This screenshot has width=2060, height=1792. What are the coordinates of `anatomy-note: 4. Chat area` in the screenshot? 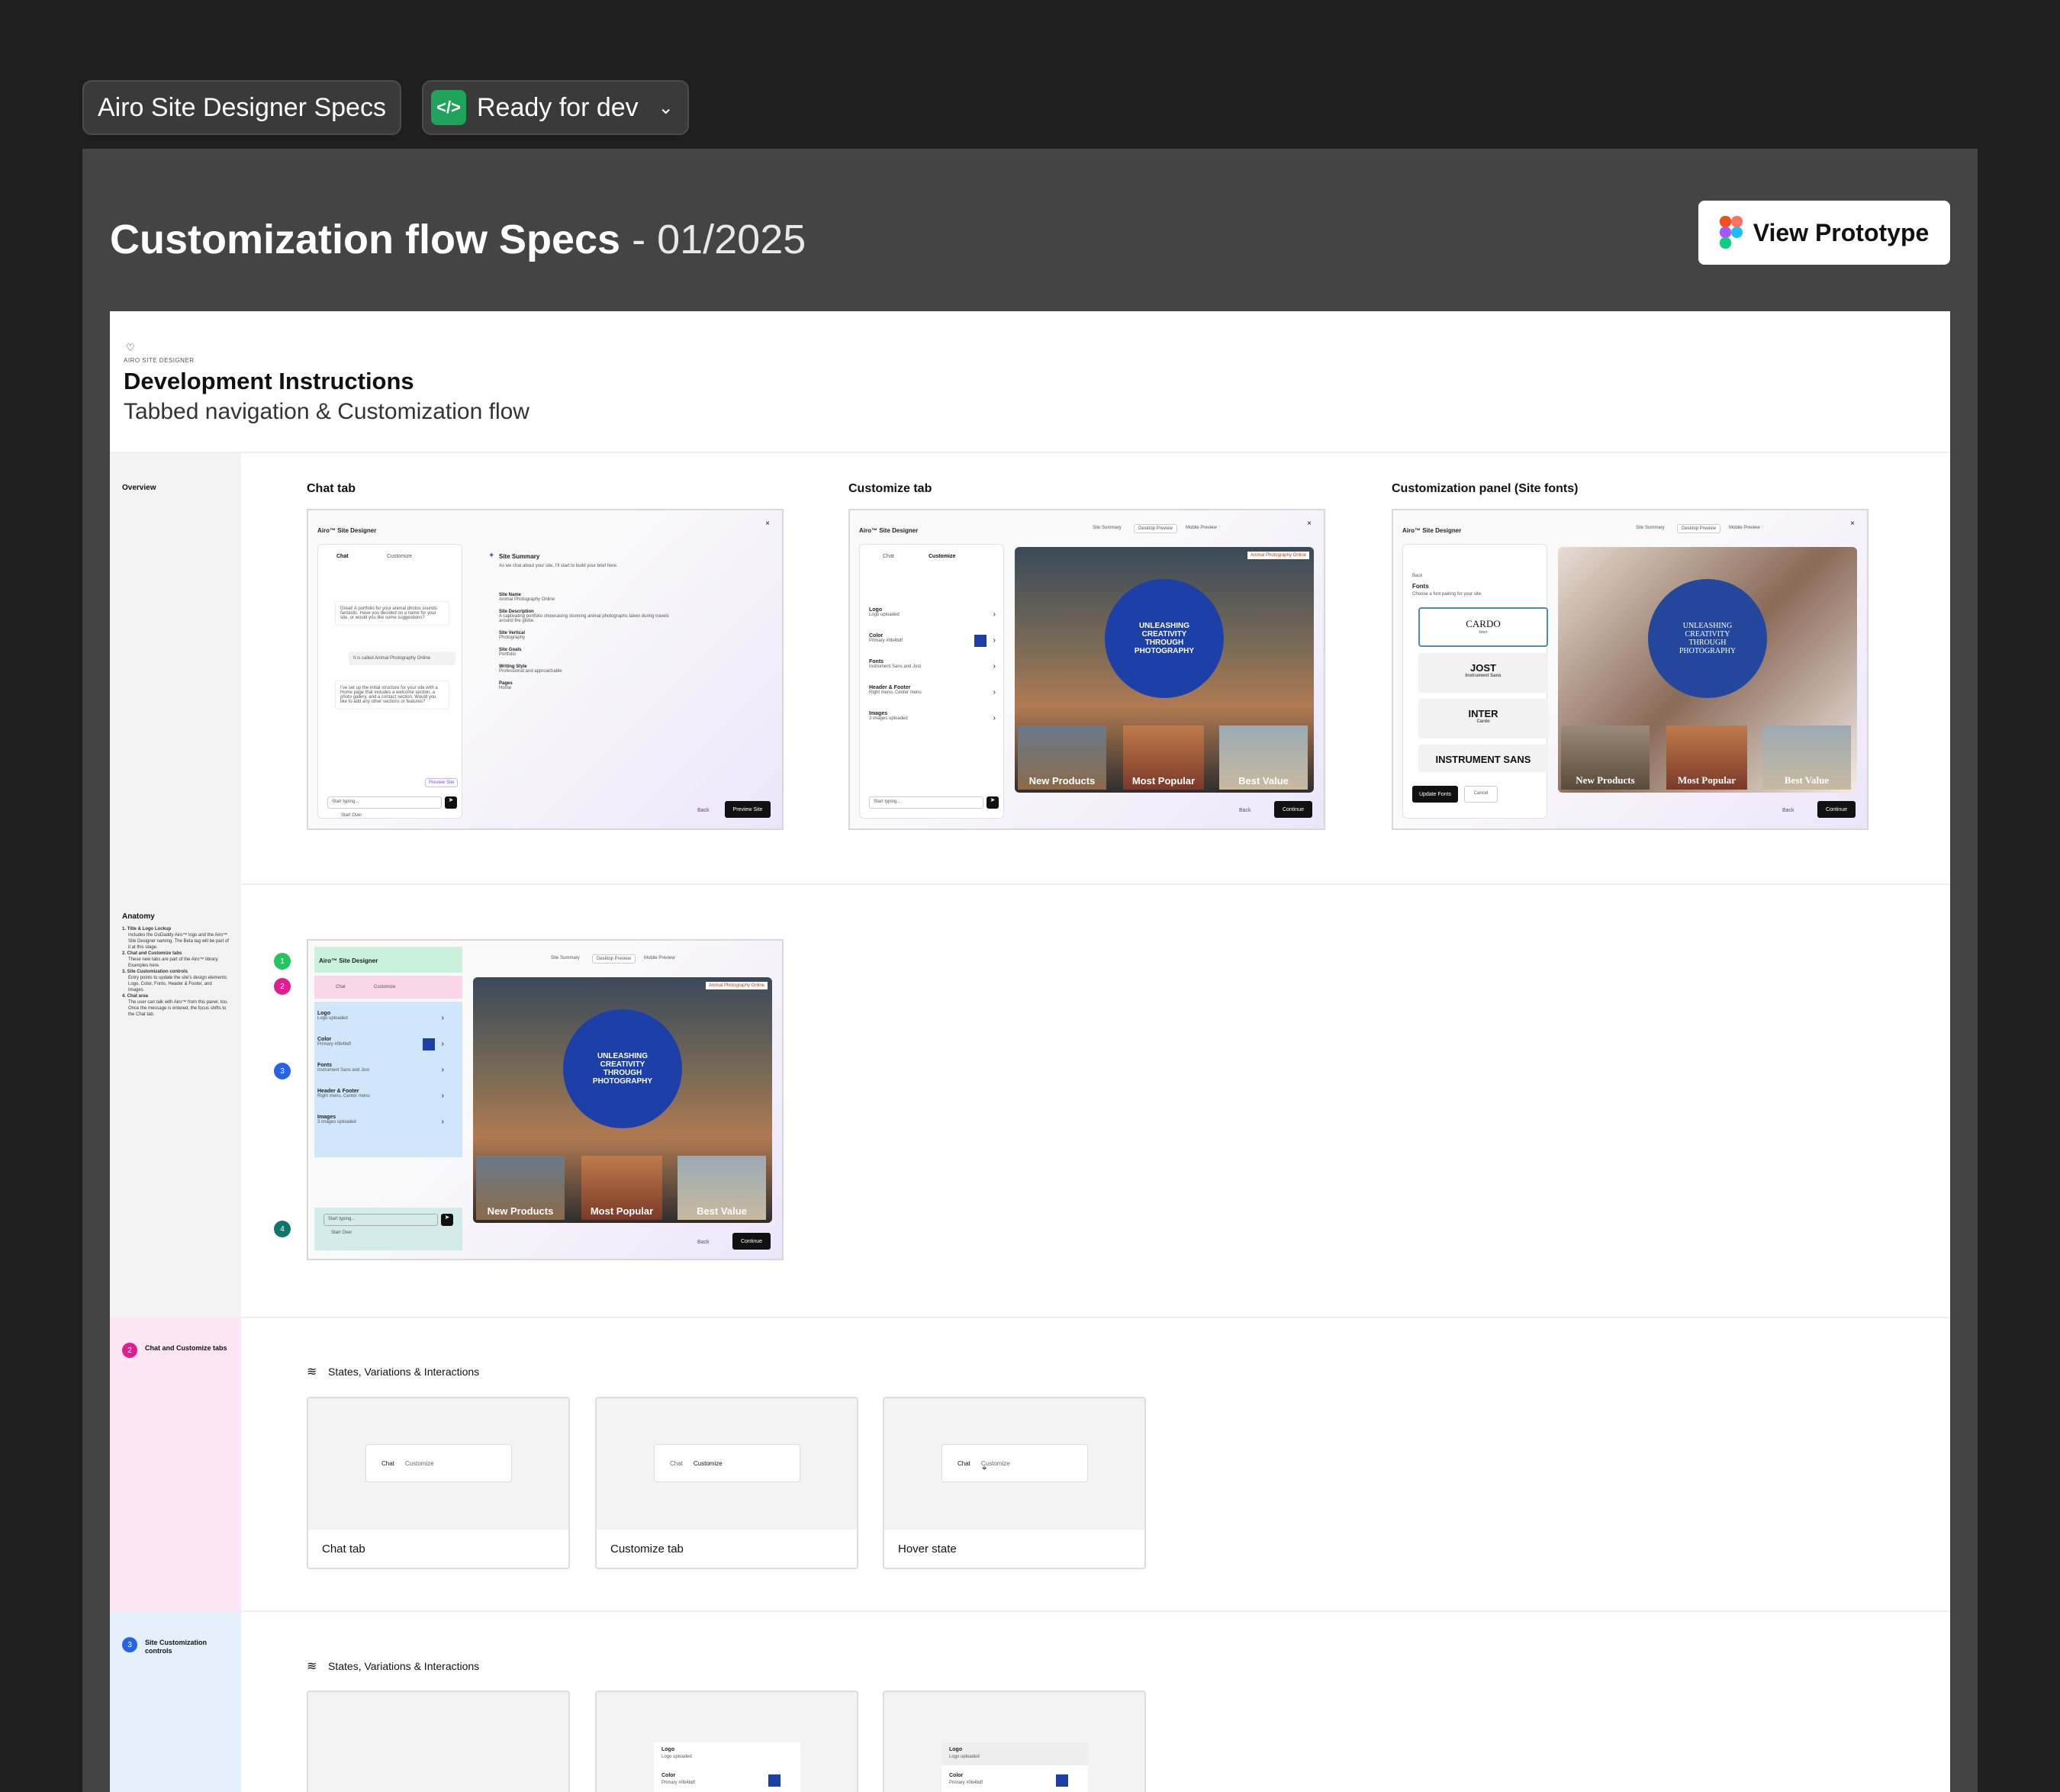 It's located at (135, 996).